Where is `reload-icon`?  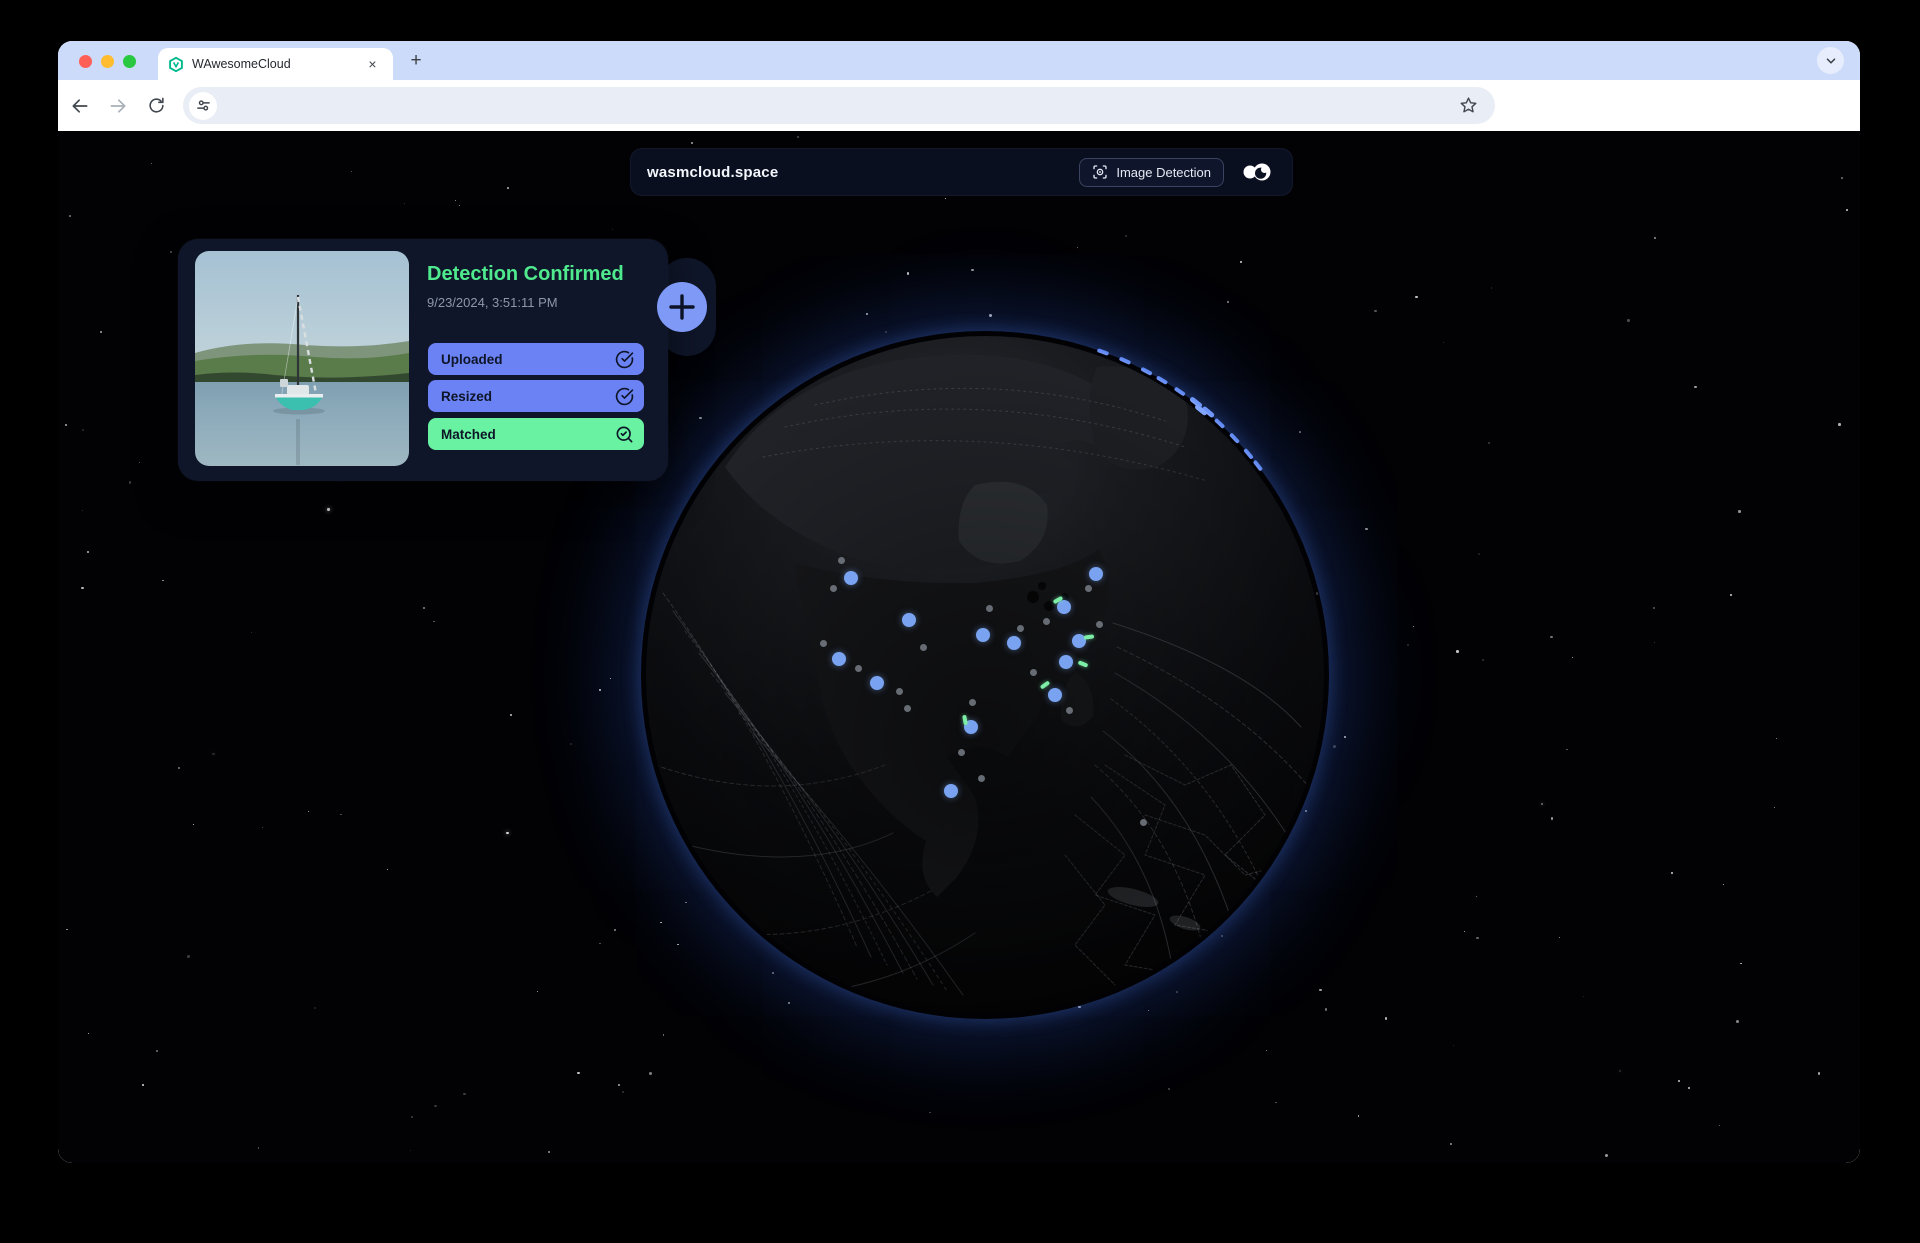
reload-icon is located at coordinates (156, 105).